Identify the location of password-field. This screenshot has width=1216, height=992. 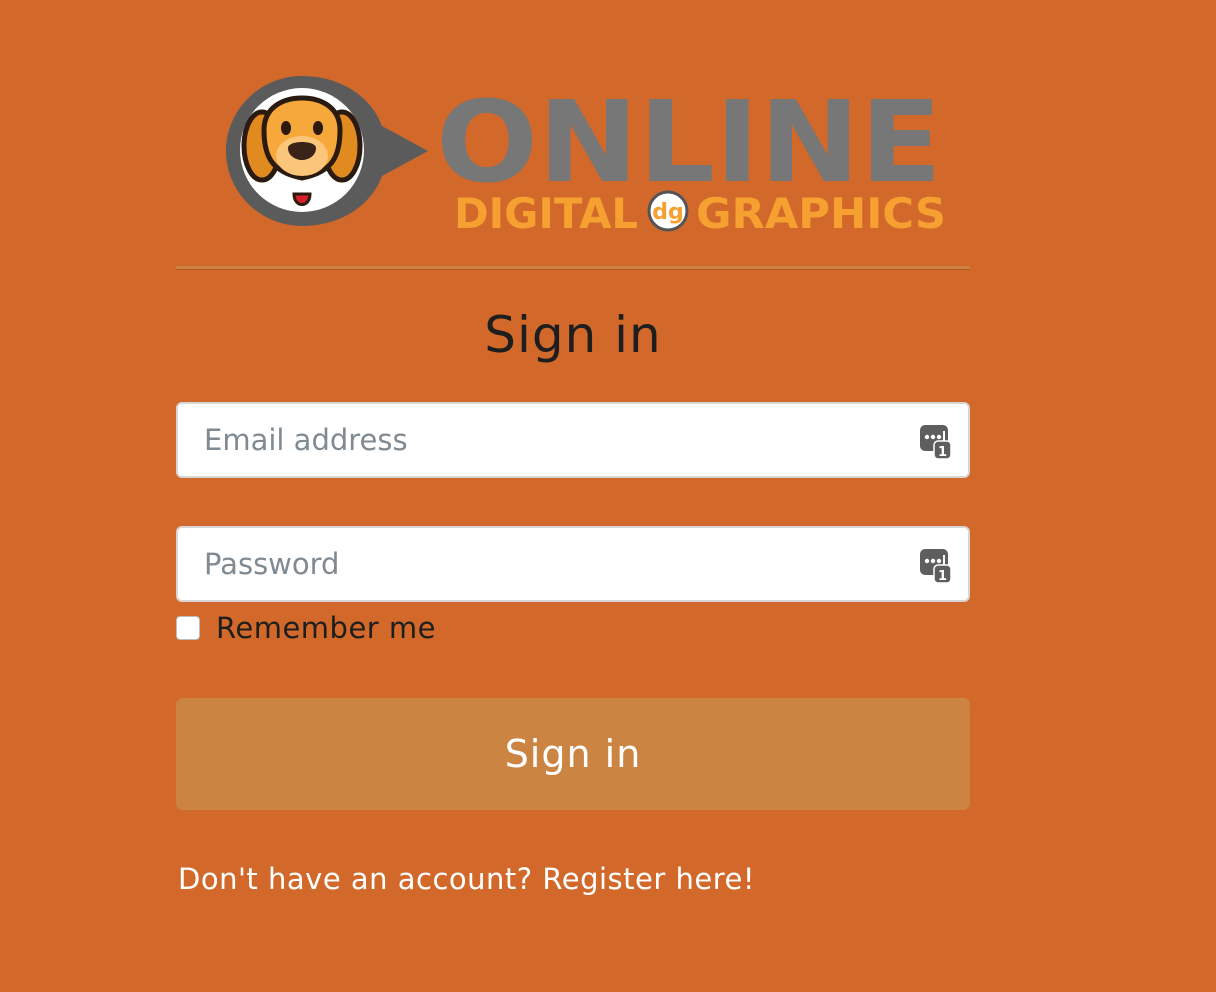
(573, 564).